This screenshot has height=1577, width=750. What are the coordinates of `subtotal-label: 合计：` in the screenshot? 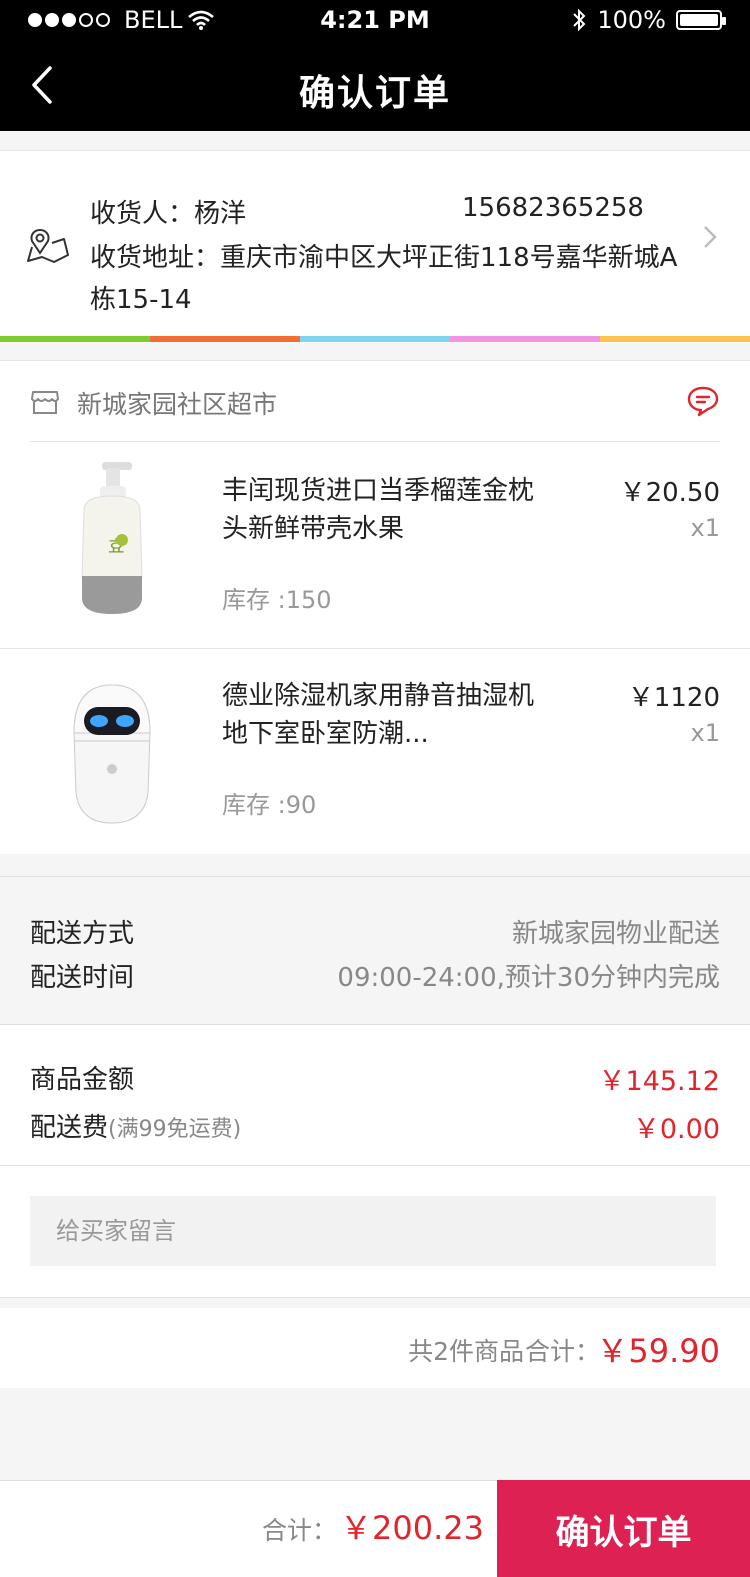 It's located at (562, 1351).